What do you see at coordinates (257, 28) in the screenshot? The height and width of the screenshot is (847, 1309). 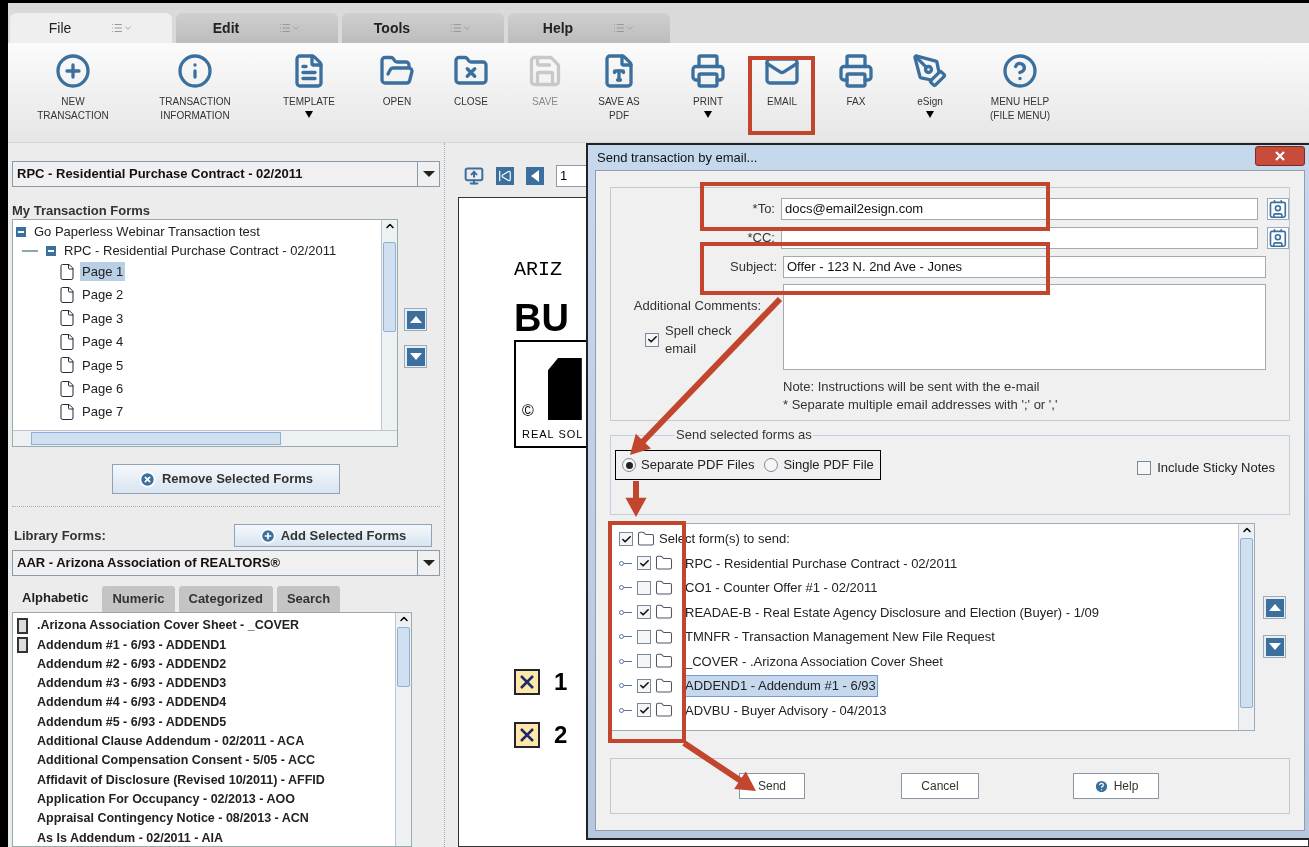 I see `menu-tab: Edit` at bounding box center [257, 28].